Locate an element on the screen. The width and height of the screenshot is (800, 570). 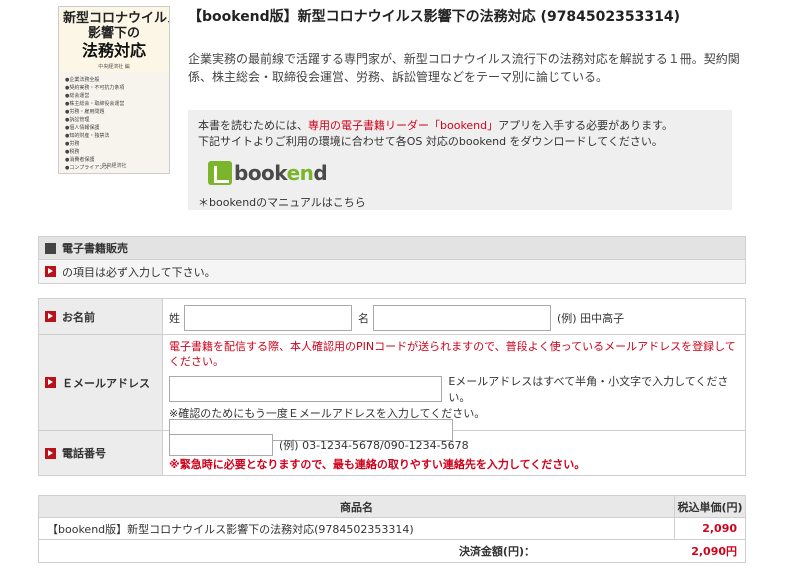
bookend-logo-icon is located at coordinates (220, 173).